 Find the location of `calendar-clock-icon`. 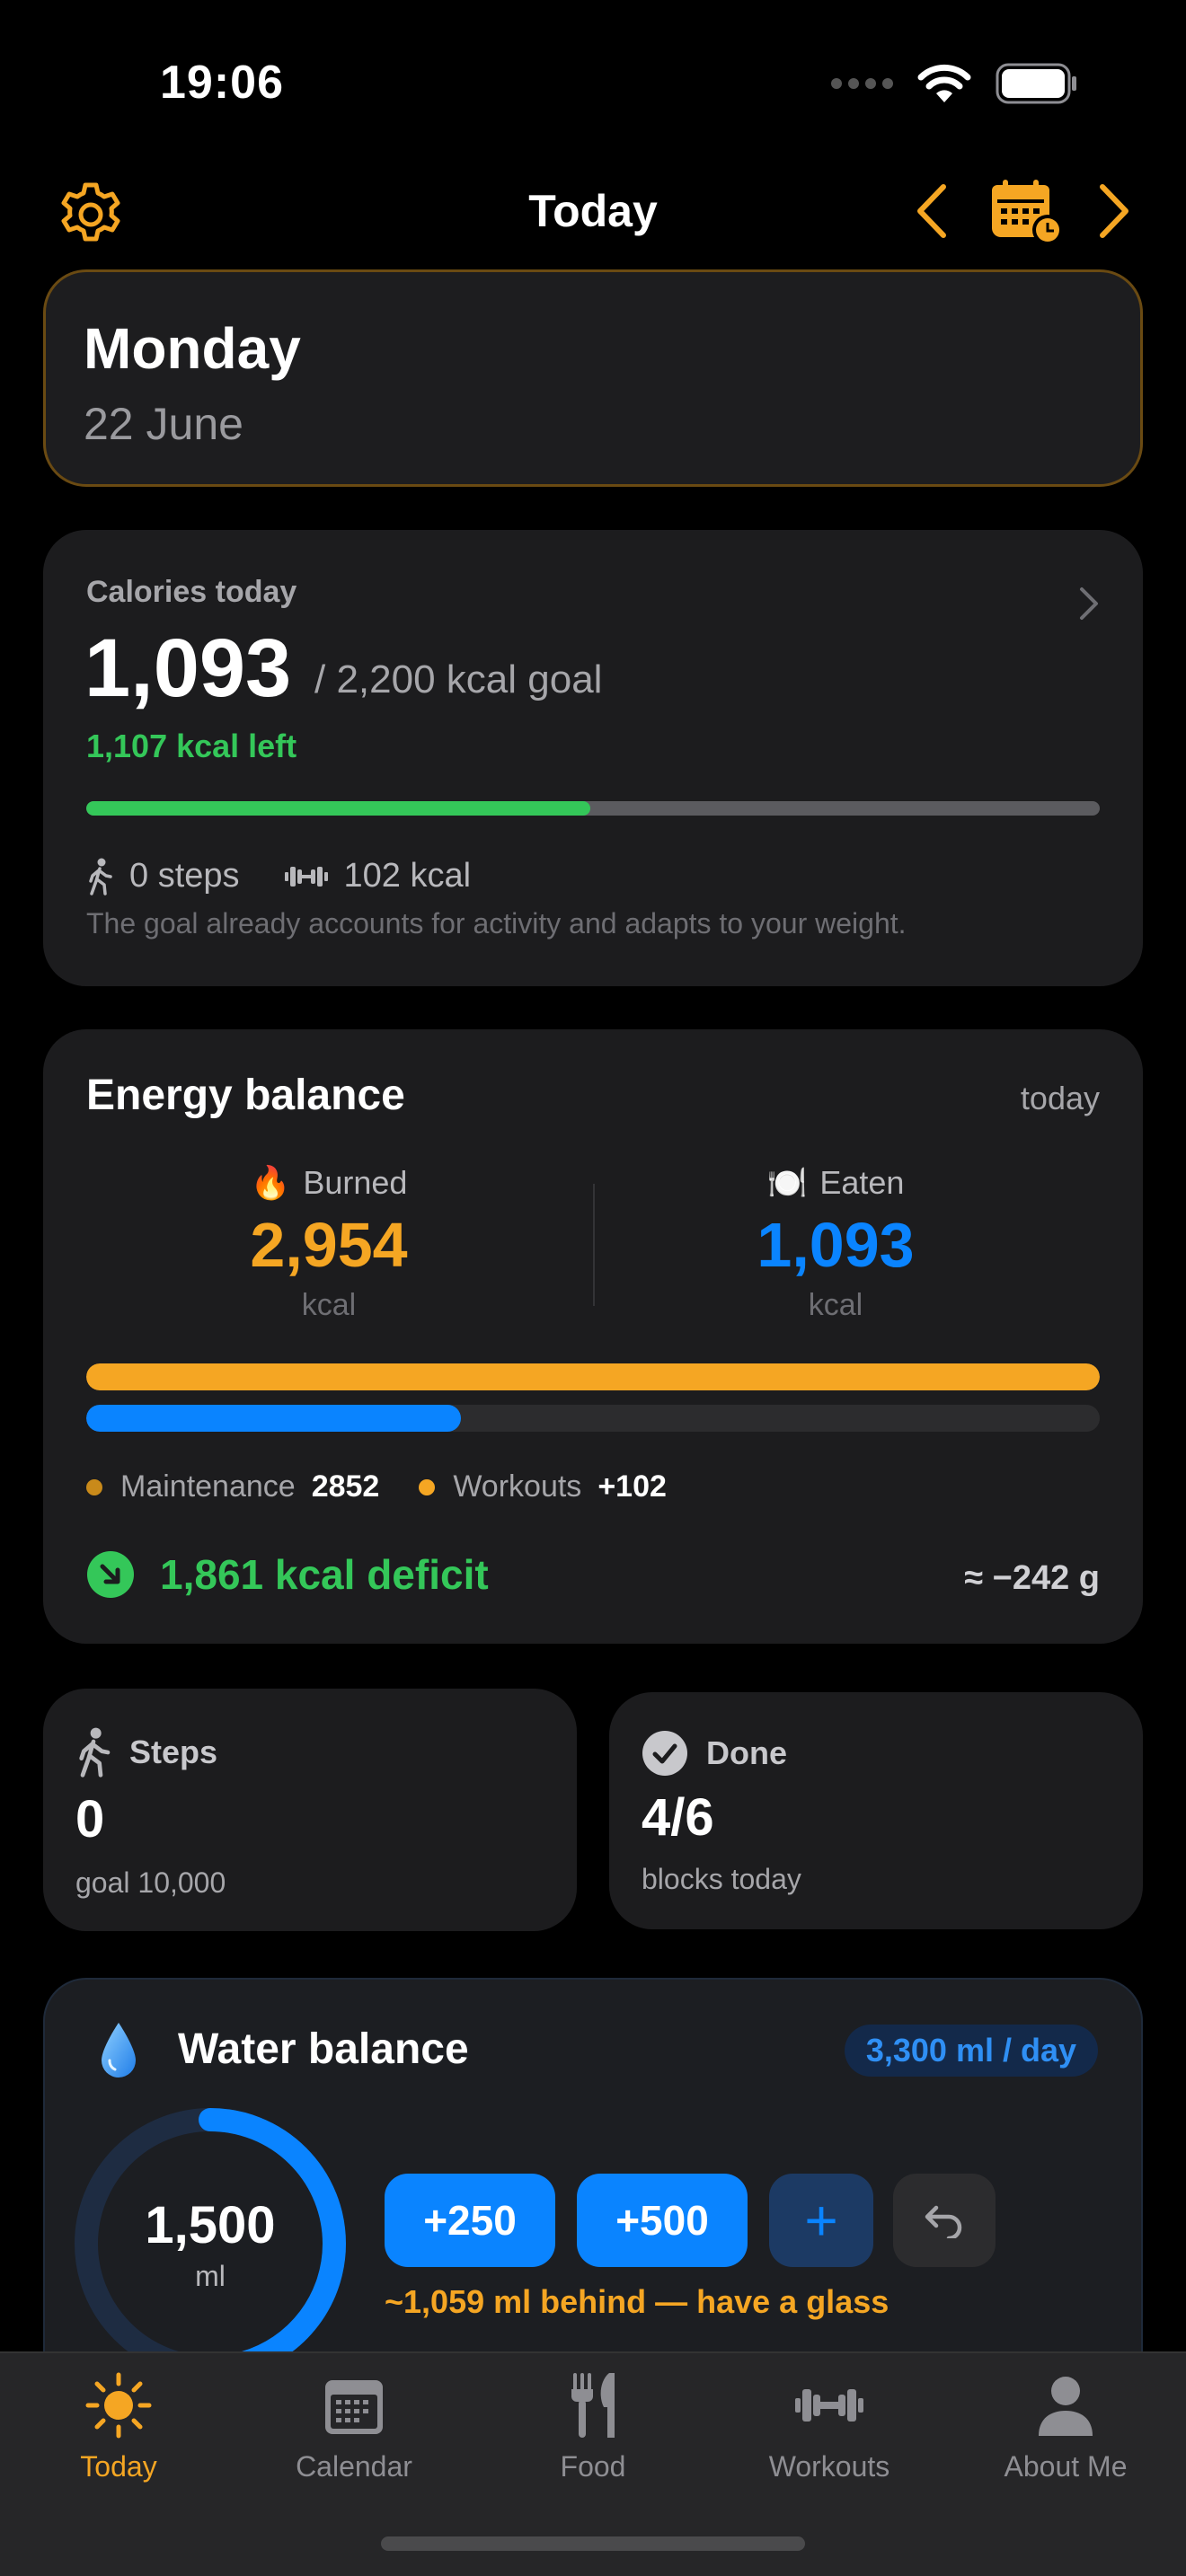

calendar-clock-icon is located at coordinates (1027, 212).